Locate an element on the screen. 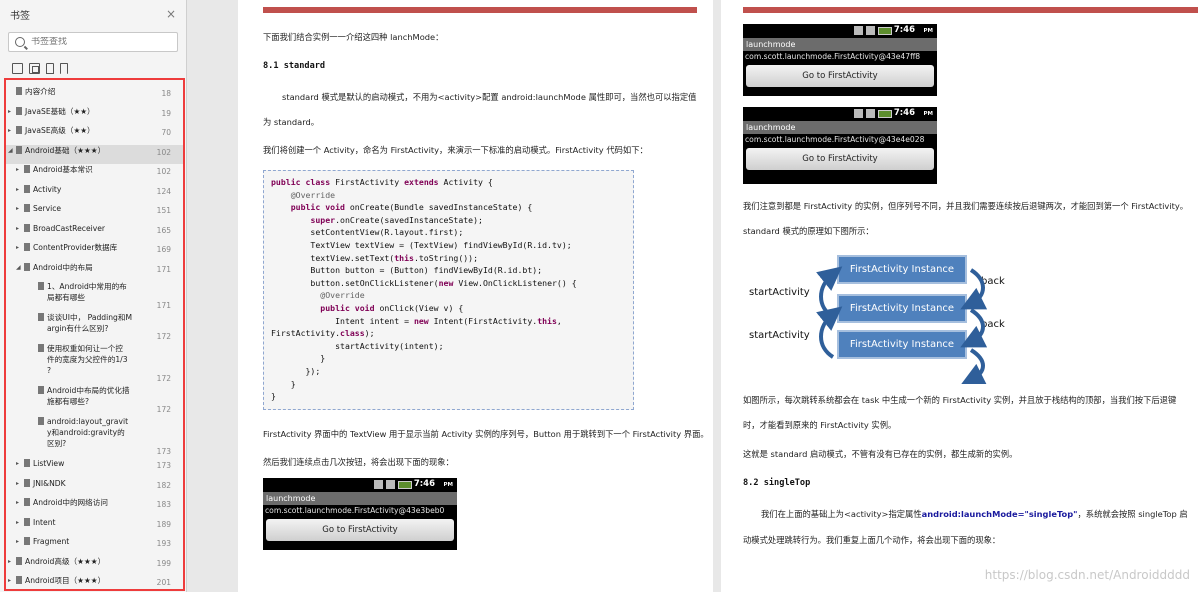 The height and width of the screenshot is (592, 1200). toc-label: Android中的布局 is located at coordinates (63, 267).